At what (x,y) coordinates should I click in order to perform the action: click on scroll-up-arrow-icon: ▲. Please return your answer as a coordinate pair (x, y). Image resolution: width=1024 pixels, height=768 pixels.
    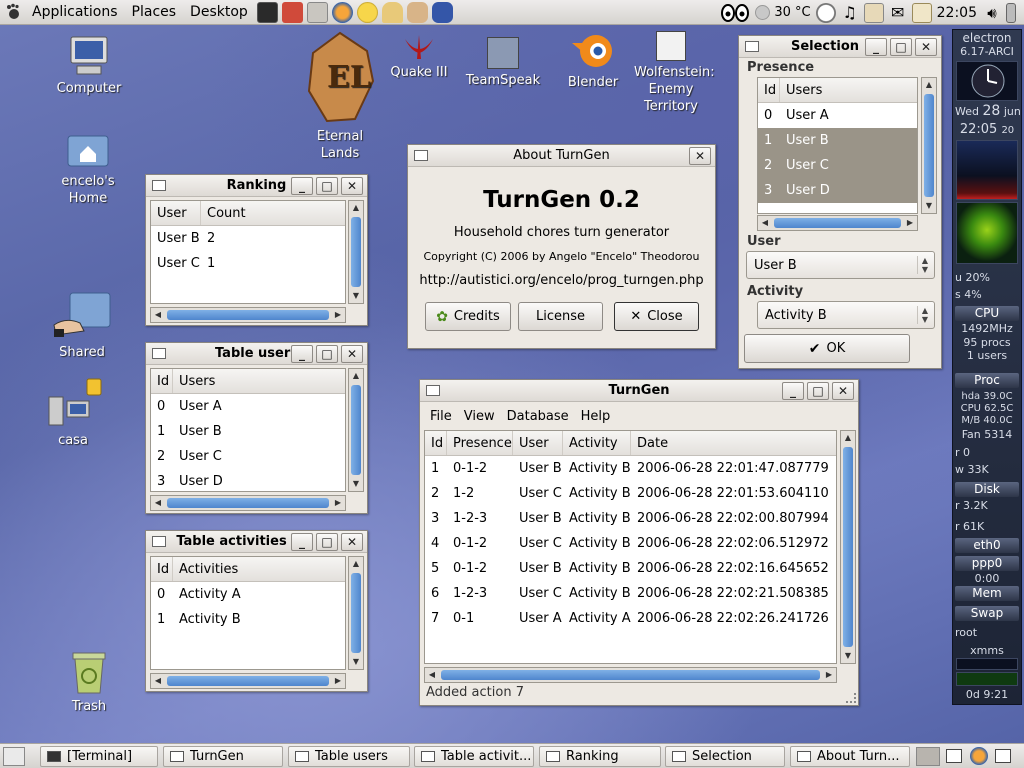
    Looking at the image, I should click on (848, 438).